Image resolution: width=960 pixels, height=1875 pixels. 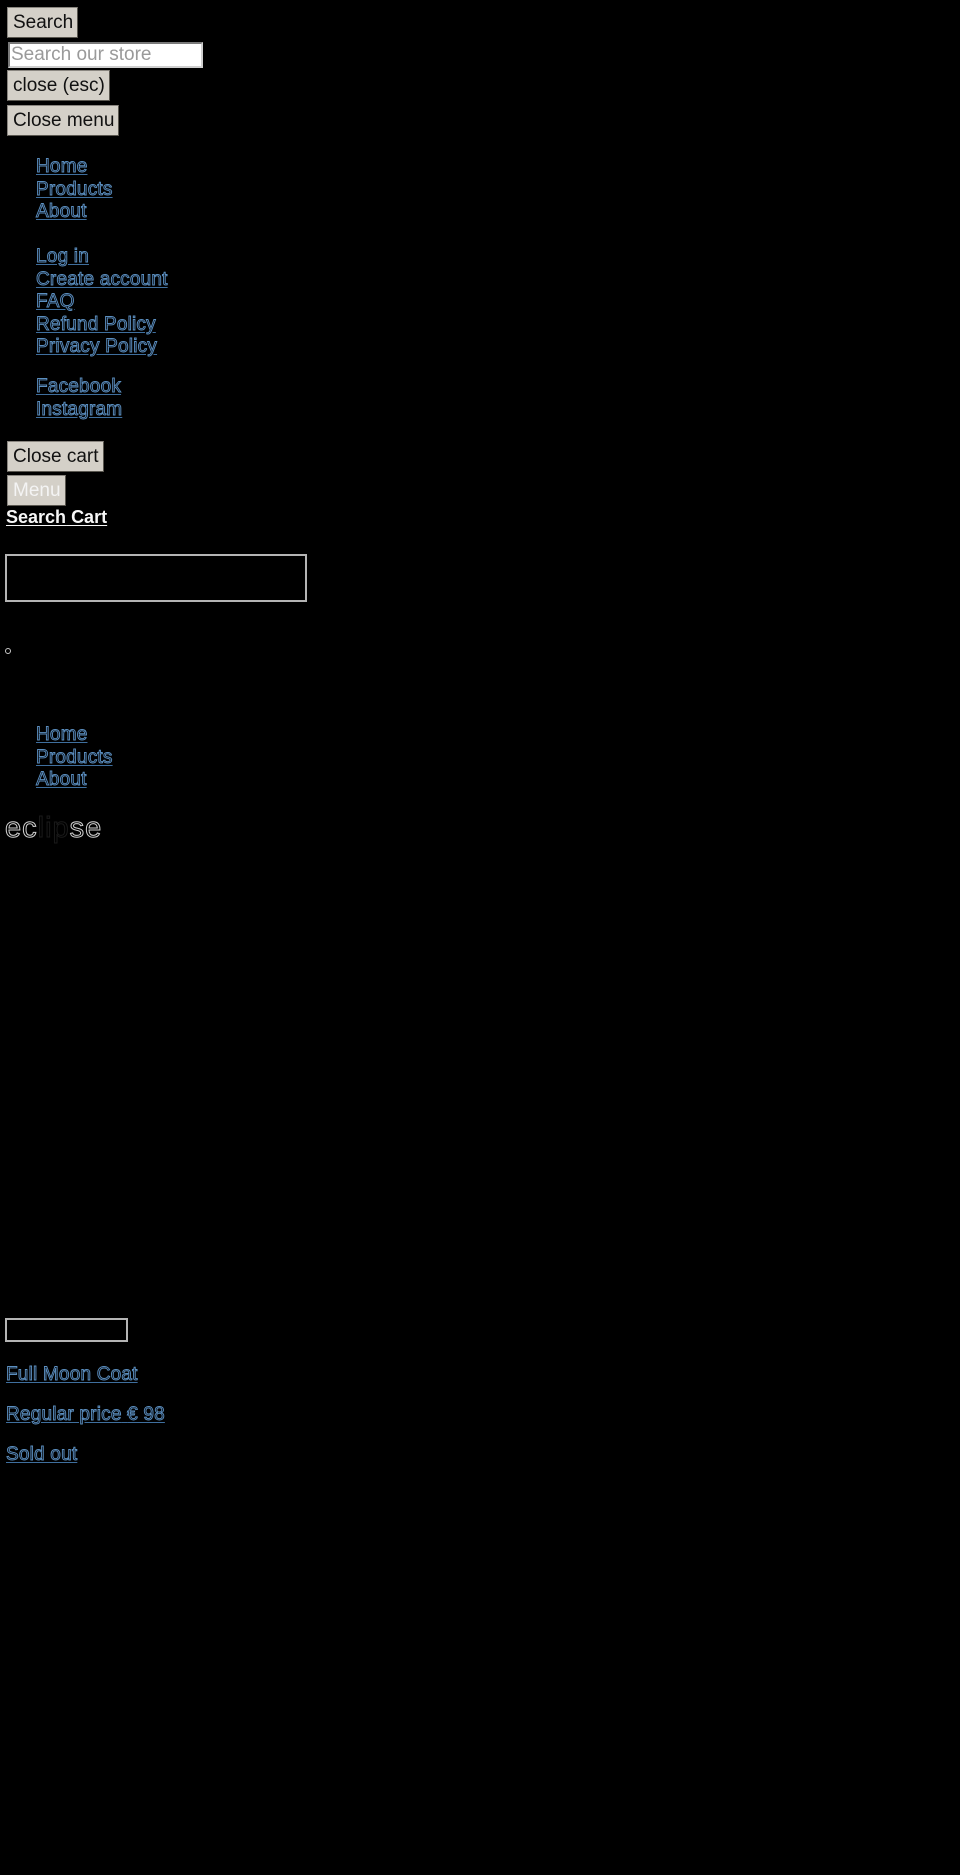 I want to click on header-actions: Search Cart, so click(x=56, y=517).